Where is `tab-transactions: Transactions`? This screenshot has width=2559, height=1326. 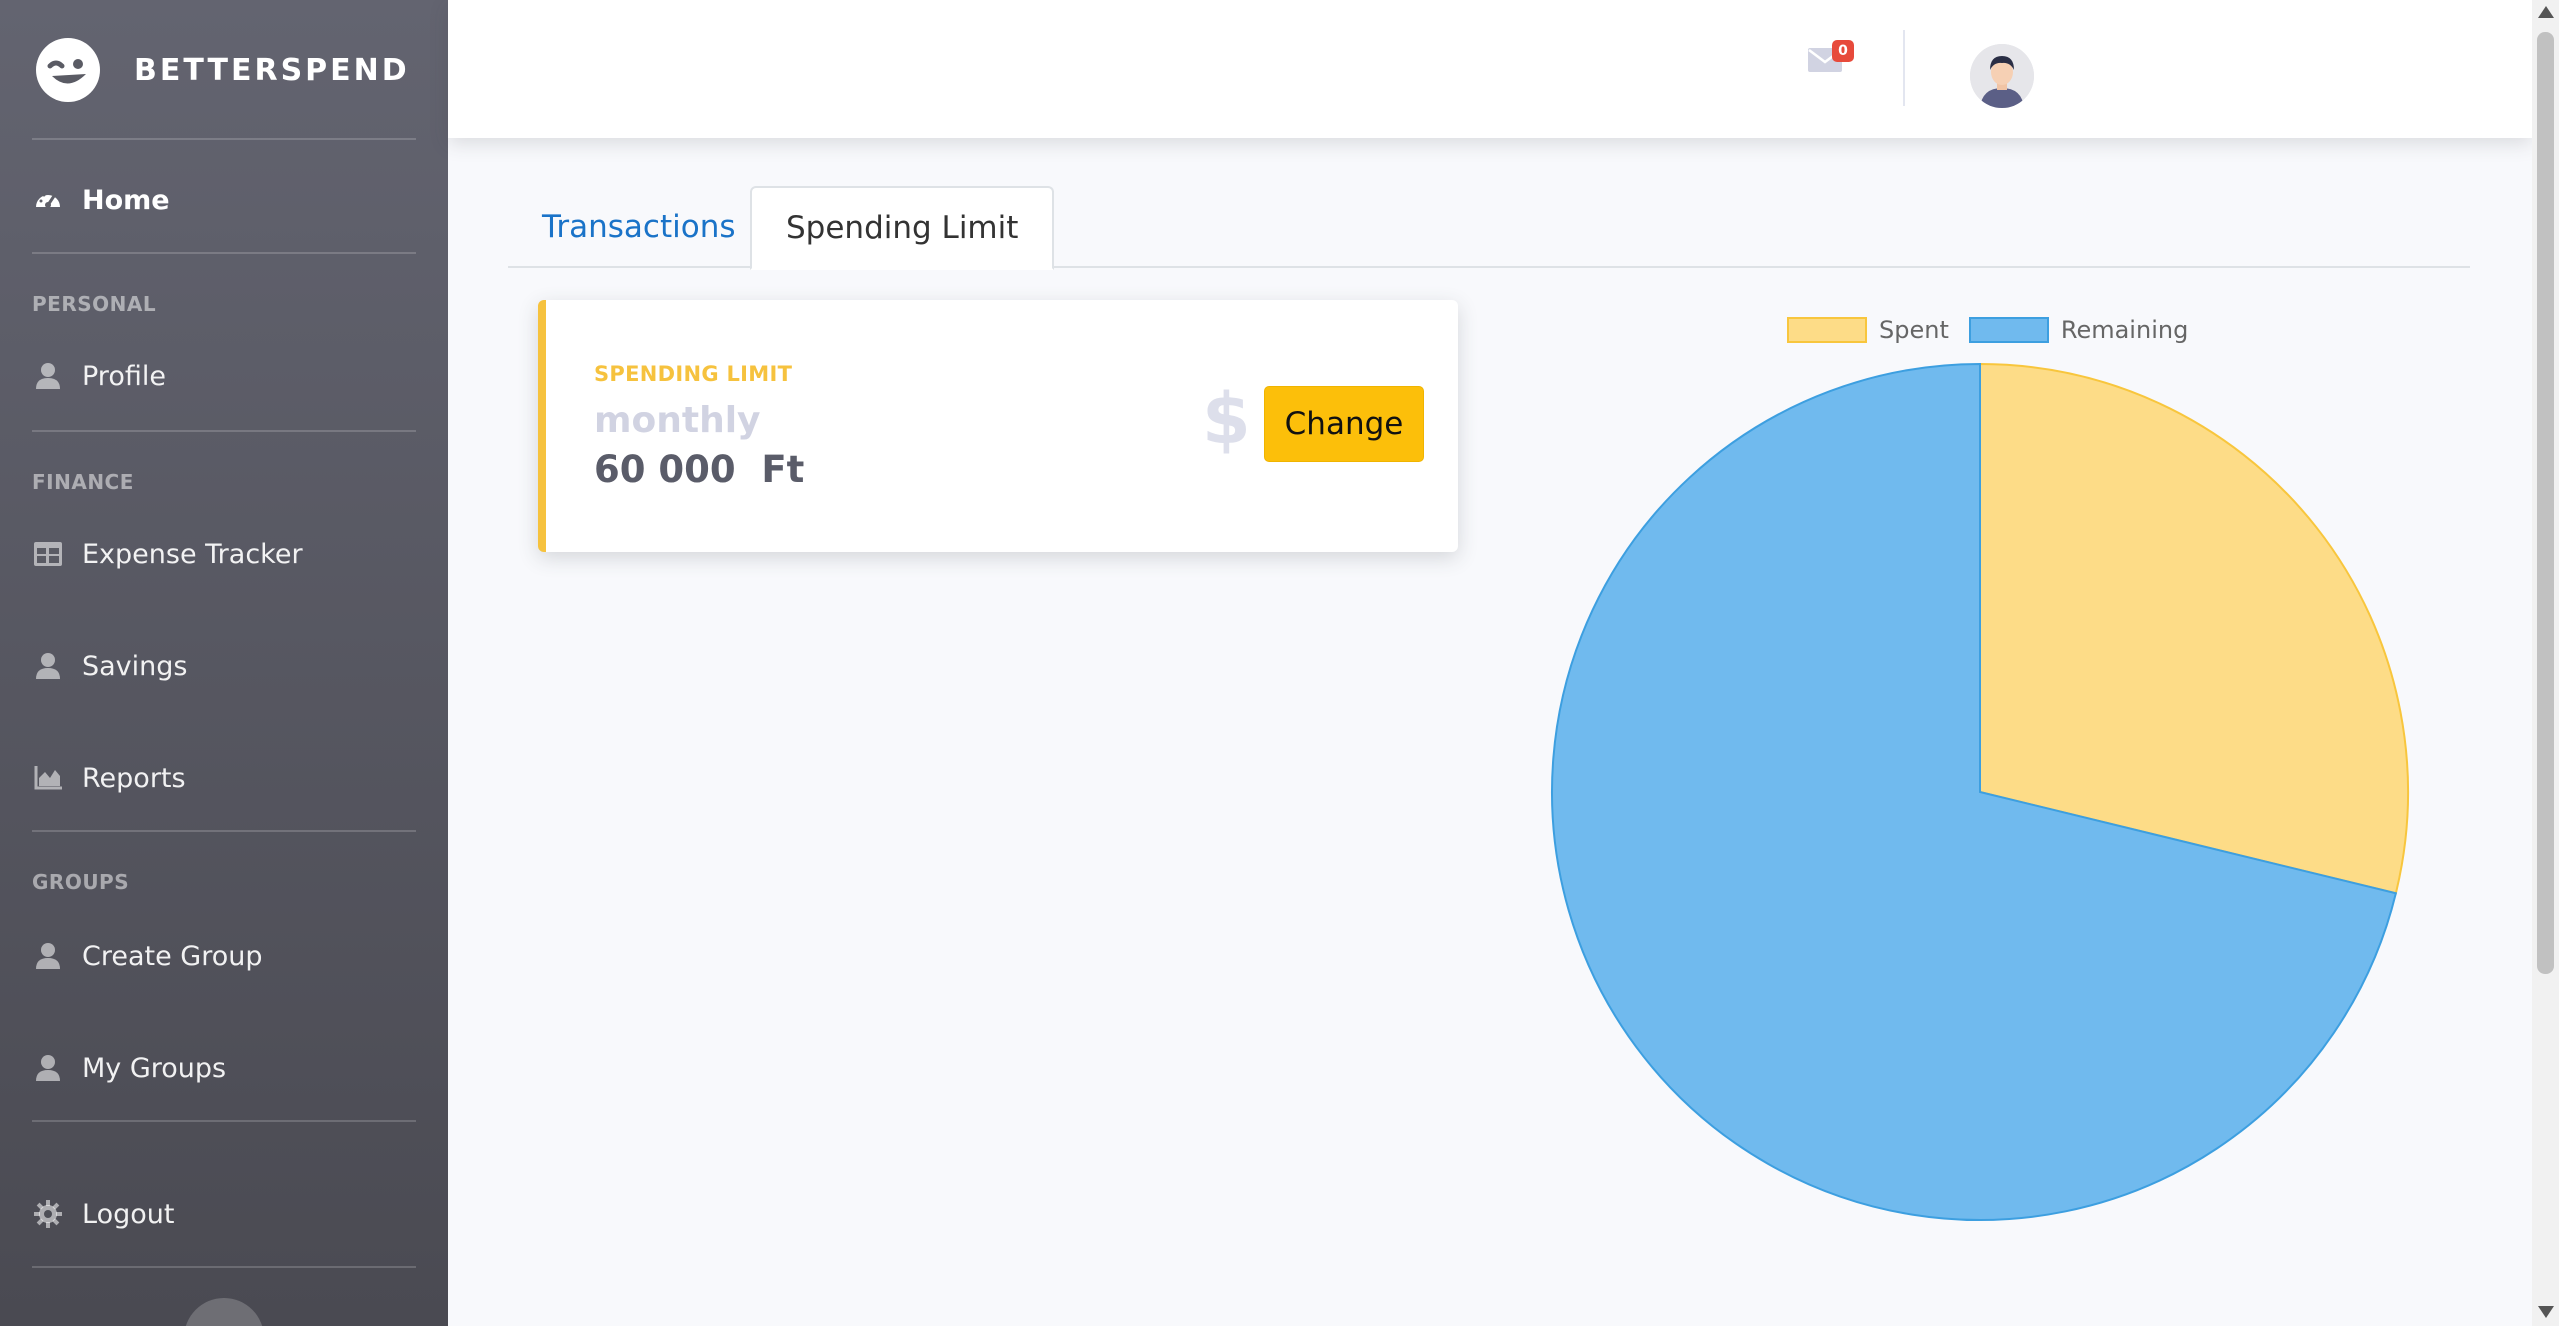
tab-transactions: Transactions is located at coordinates (639, 227).